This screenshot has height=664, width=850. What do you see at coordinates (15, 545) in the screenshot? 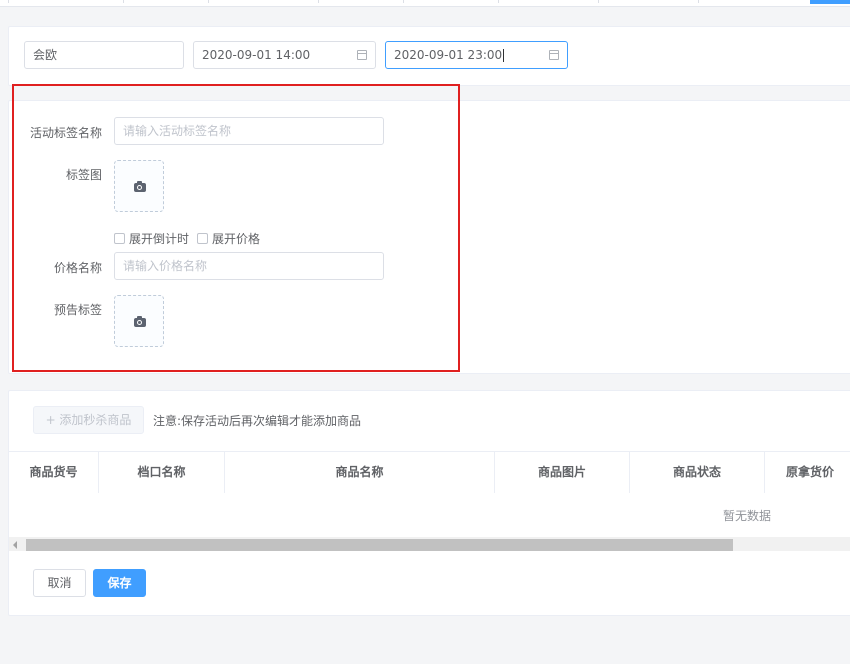
I see `scroll-left-icon` at bounding box center [15, 545].